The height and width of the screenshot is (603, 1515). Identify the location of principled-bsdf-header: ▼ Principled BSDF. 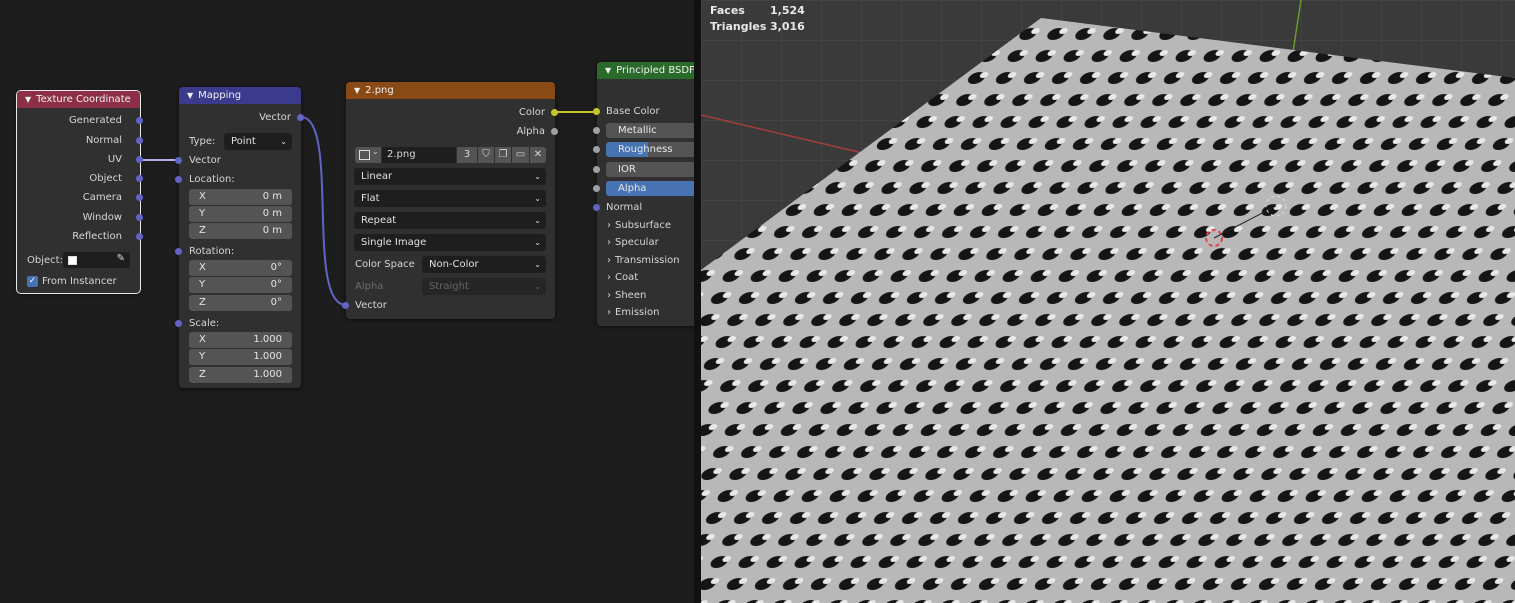
(645, 70).